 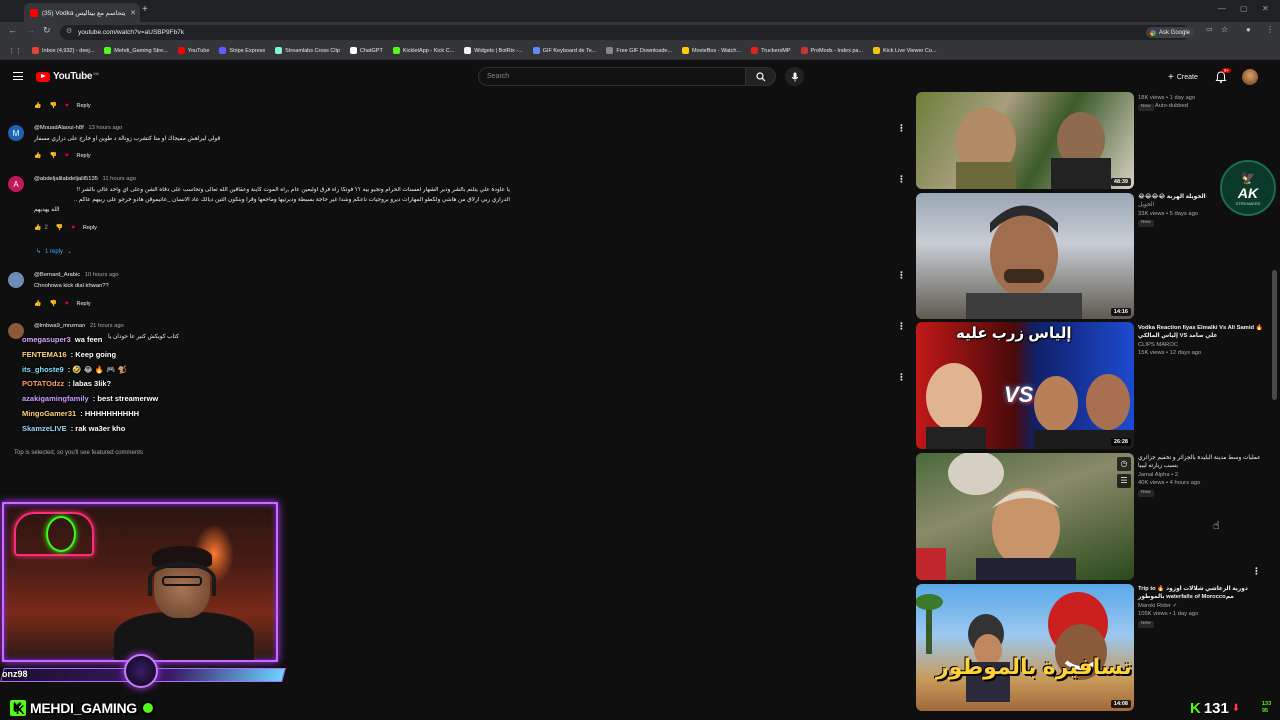 What do you see at coordinates (1209, 29) in the screenshot?
I see `cast-icon: ▭` at bounding box center [1209, 29].